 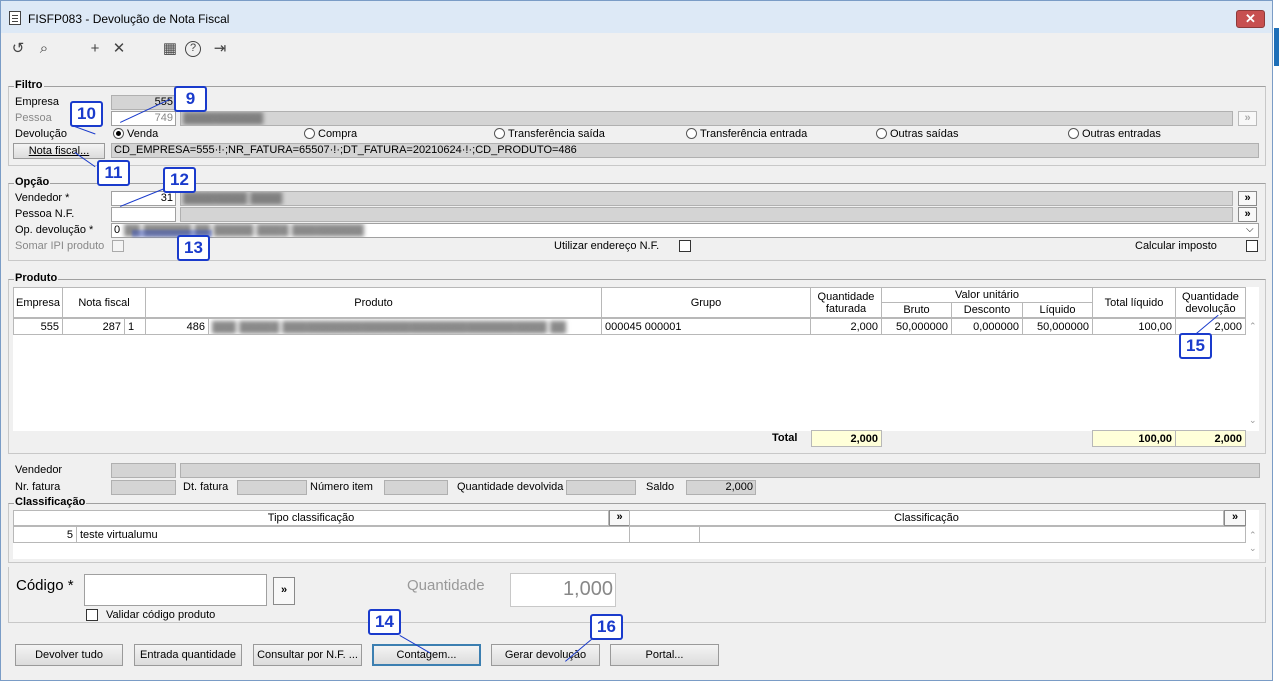 I want to click on pessoa-nf-lookup-button: », so click(x=1247, y=214).